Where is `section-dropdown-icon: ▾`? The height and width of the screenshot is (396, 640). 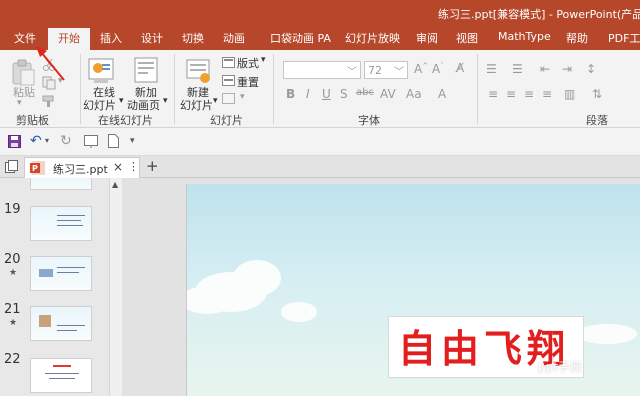
section-dropdown-icon: ▾ is located at coordinates (242, 97).